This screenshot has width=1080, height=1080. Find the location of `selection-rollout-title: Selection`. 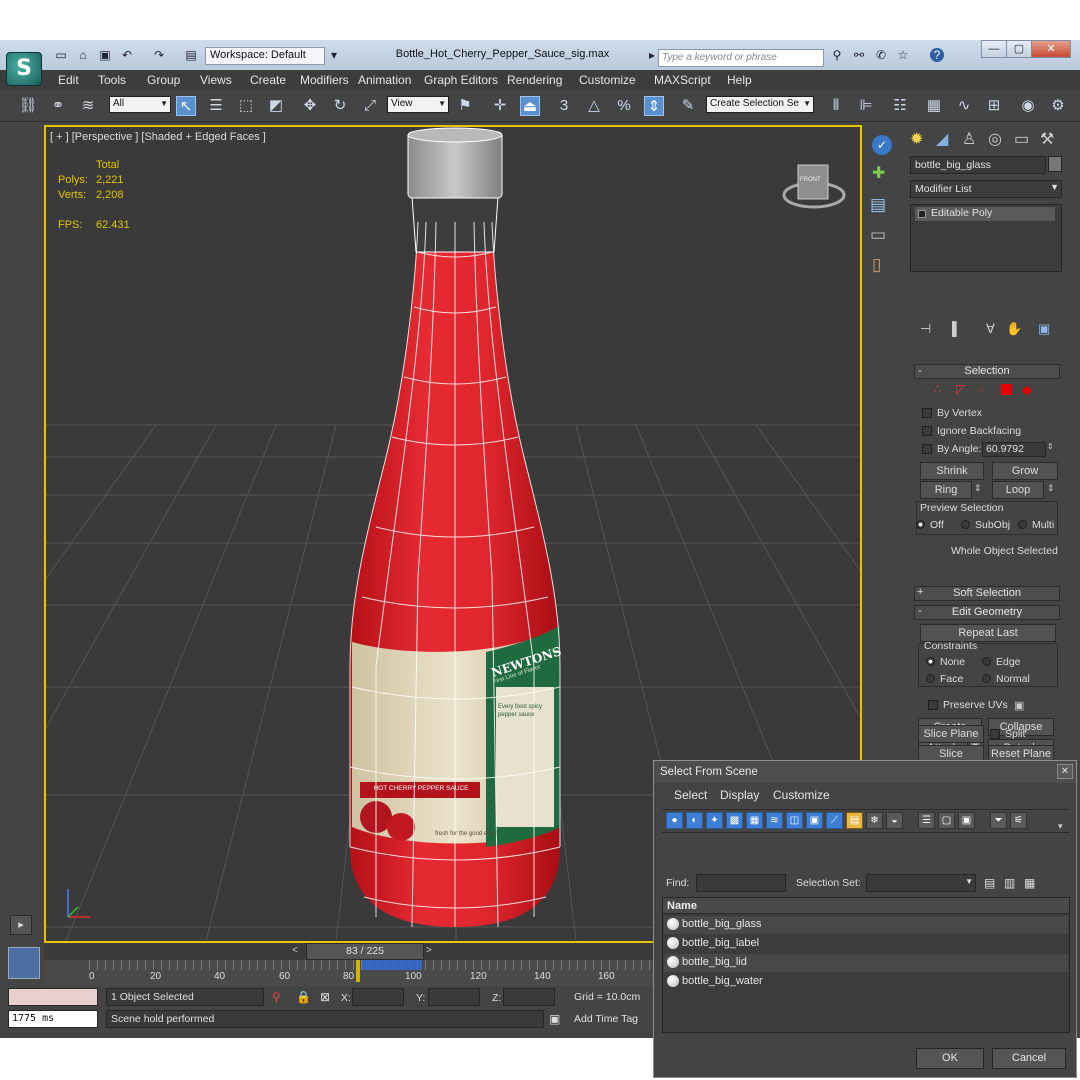

selection-rollout-title: Selection is located at coordinates (987, 371).